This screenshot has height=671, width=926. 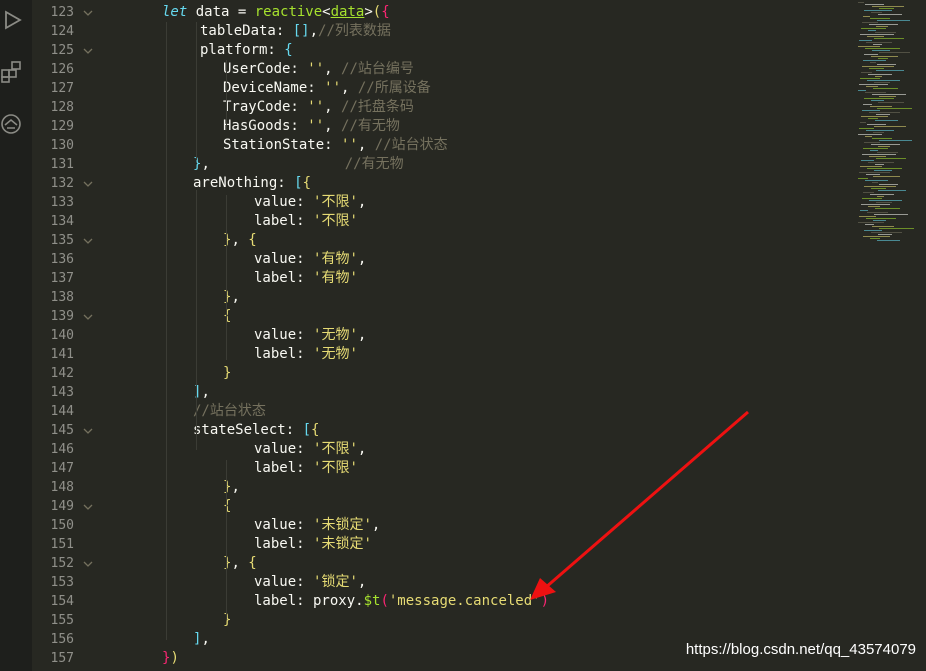 What do you see at coordinates (12, 20) in the screenshot?
I see `run-debug-icon` at bounding box center [12, 20].